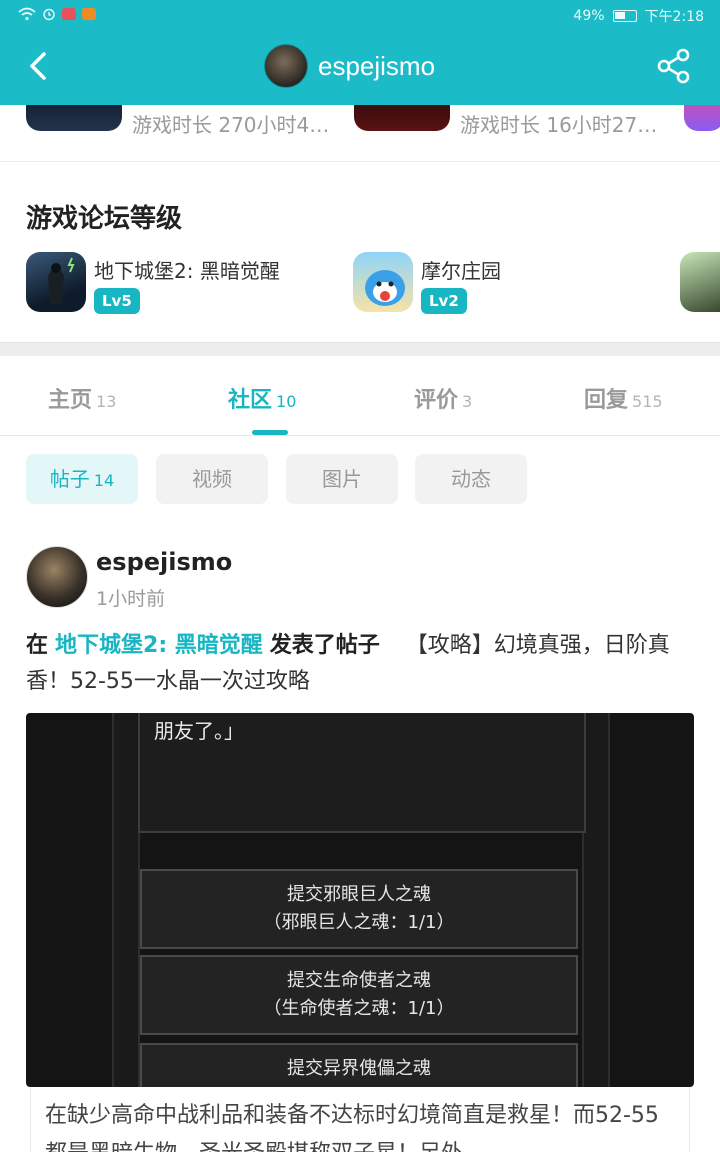 The width and height of the screenshot is (720, 1152). I want to click on level-badge: Lv5, so click(117, 301).